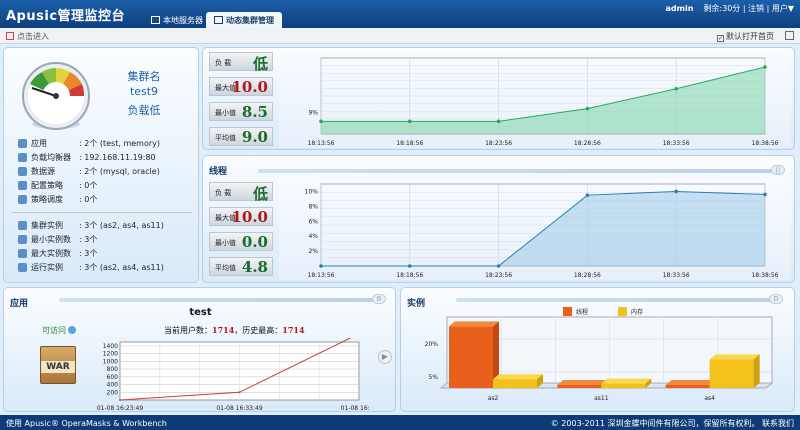 The image size is (800, 430). What do you see at coordinates (241, 136) in the screenshot?
I see `stat-3: 平均值 9.0` at bounding box center [241, 136].